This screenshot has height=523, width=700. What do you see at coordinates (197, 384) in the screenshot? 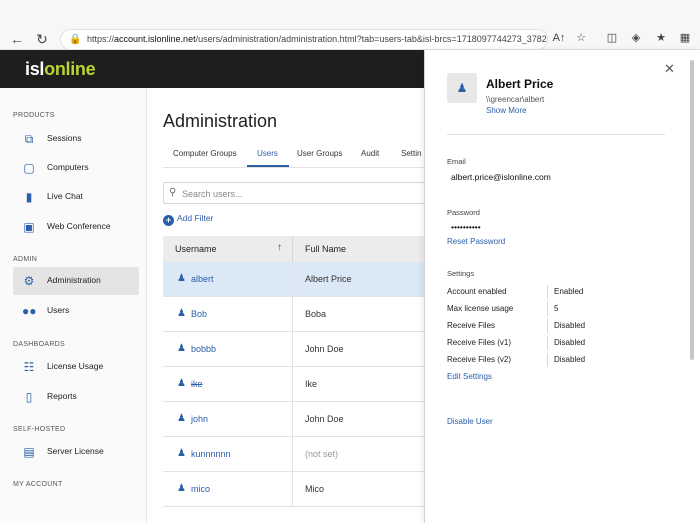
I see `username-cell-disabled: ike` at bounding box center [197, 384].